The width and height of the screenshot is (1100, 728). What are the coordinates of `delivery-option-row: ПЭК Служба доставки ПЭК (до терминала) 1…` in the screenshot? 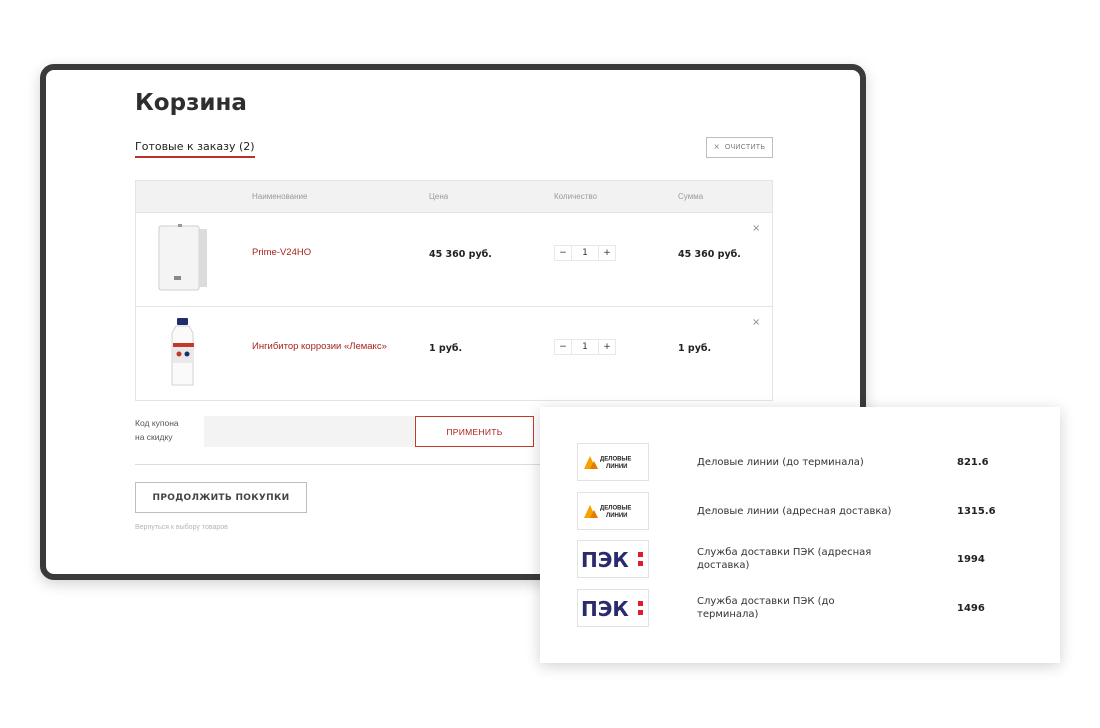 It's located at (800, 608).